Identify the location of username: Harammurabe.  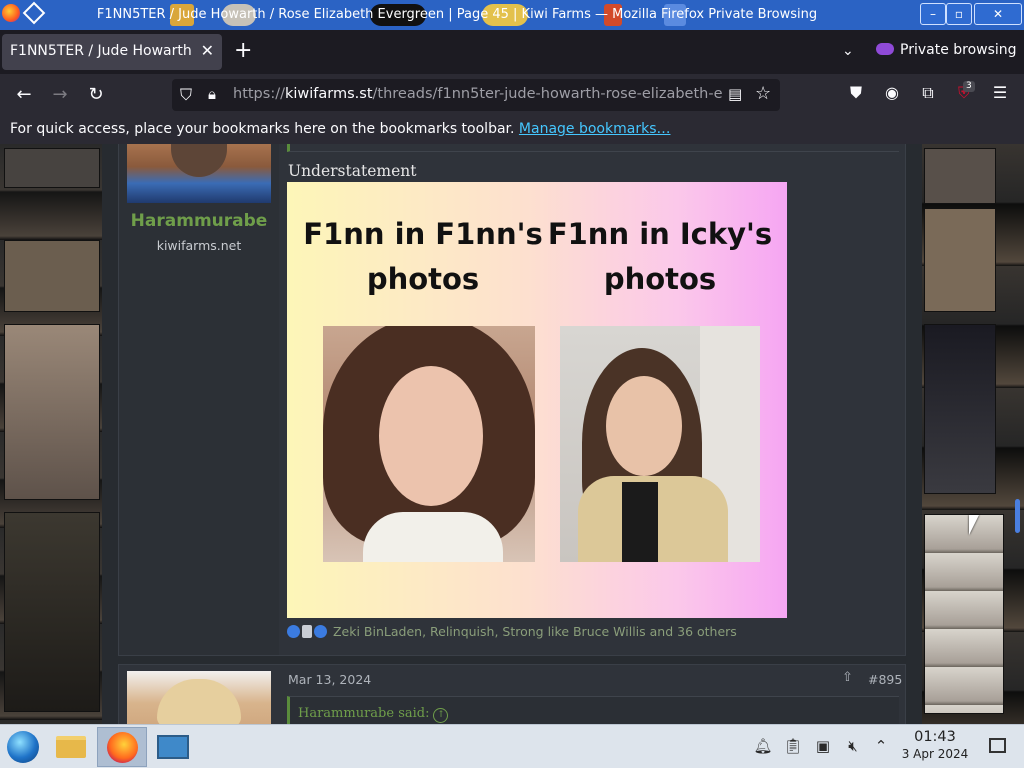
(199, 221).